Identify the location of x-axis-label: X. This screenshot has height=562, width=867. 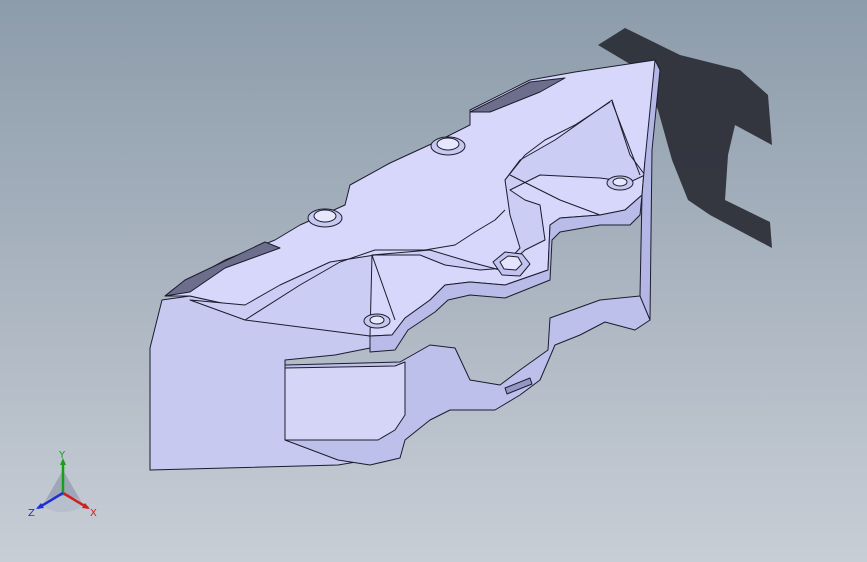
(93, 513).